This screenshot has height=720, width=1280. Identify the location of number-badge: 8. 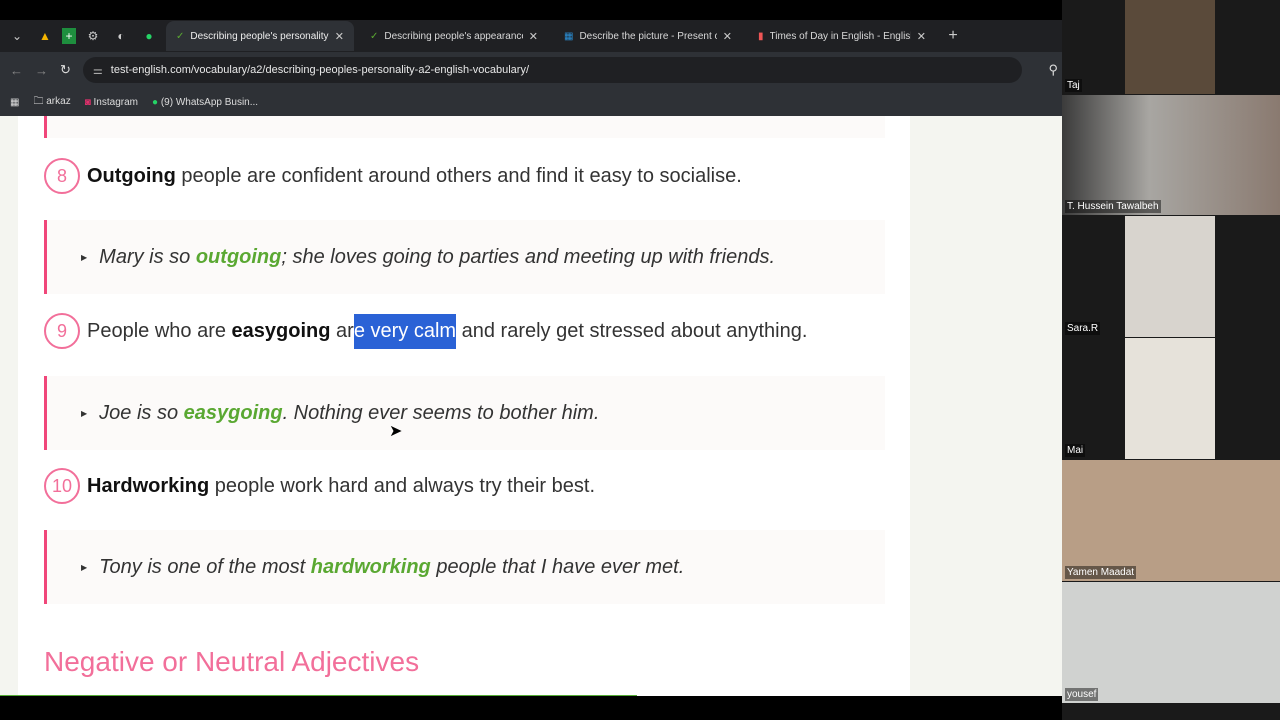
(62, 176).